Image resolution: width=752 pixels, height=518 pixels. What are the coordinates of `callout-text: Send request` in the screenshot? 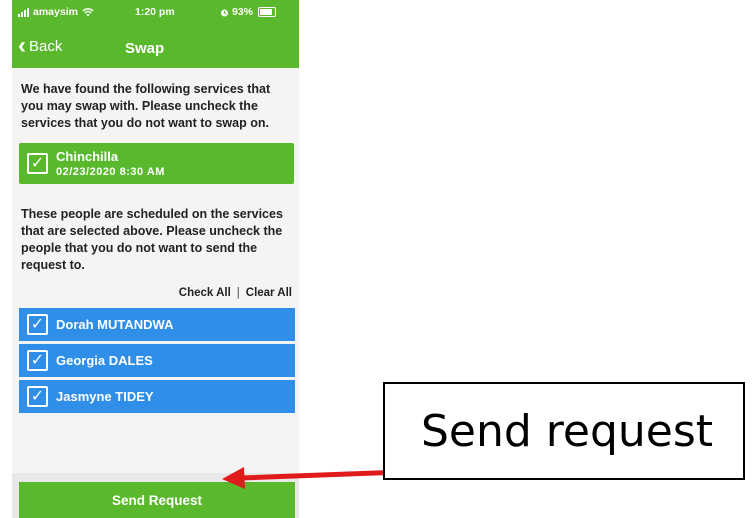 It's located at (567, 431).